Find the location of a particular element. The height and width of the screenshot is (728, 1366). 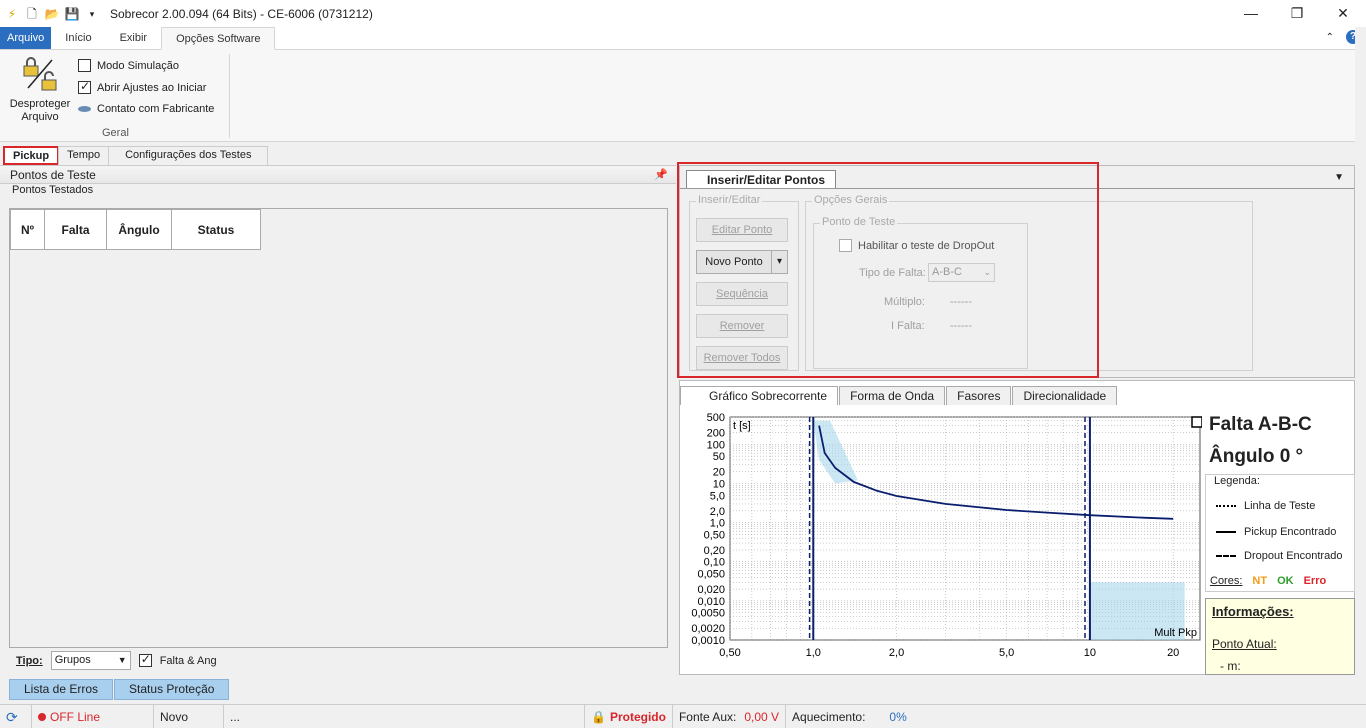

y-tick-label: 0,0010 is located at coordinates (708, 641).